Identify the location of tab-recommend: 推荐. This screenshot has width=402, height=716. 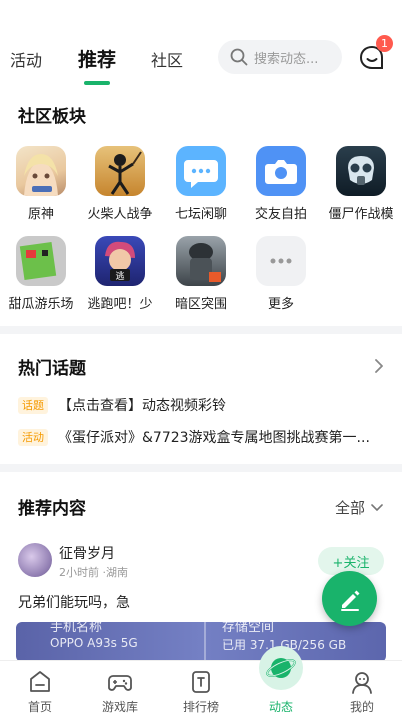
(97, 58).